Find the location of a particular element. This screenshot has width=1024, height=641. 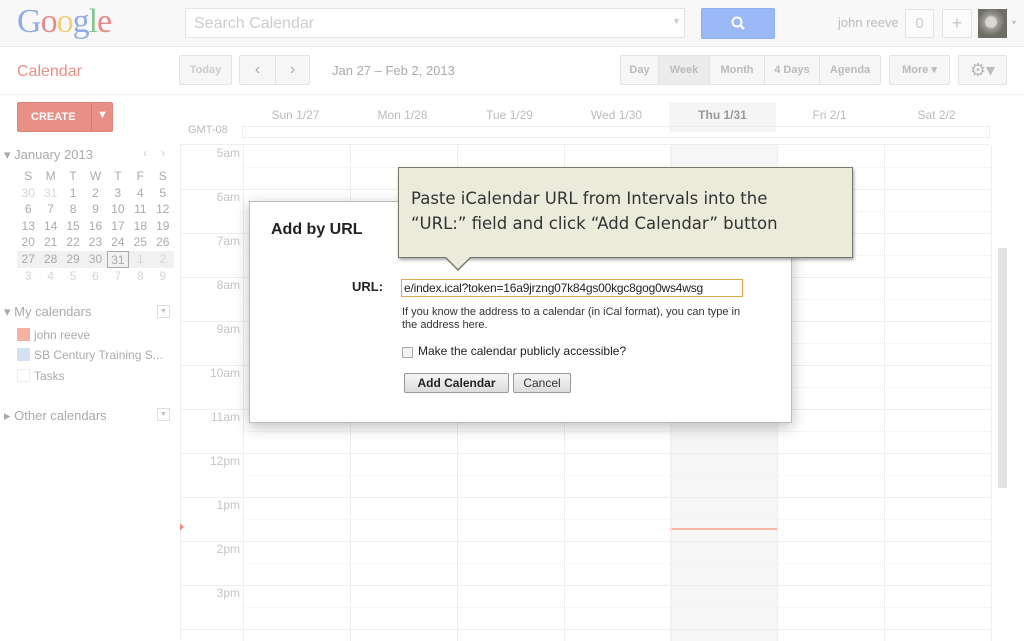

mini-day: 17 is located at coordinates (118, 226).